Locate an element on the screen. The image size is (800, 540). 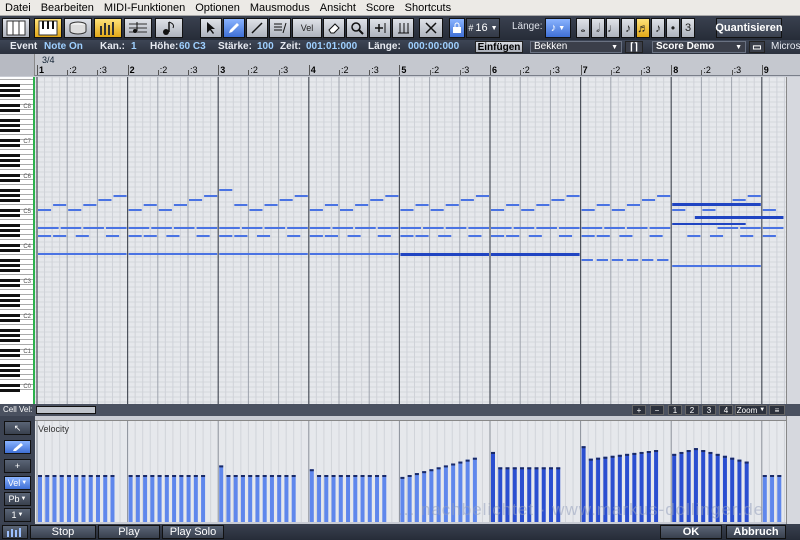
controller-channel-select: 1 ▼ is located at coordinates (17, 515).